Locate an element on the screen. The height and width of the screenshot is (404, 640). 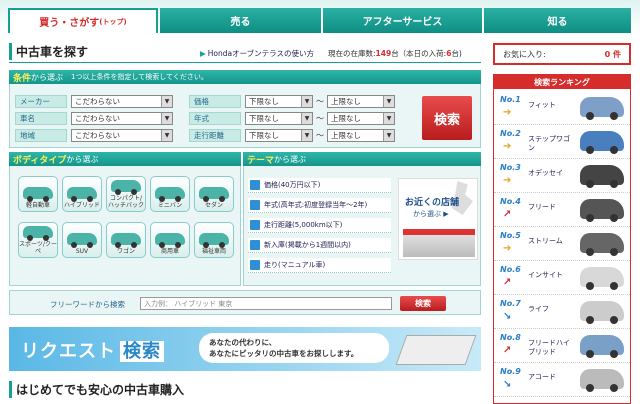
request-search-banner: リクエスト 検索 あなたの代わりに、 あなたにピッタリの中古車をお探しします。 is located at coordinates (245, 349).